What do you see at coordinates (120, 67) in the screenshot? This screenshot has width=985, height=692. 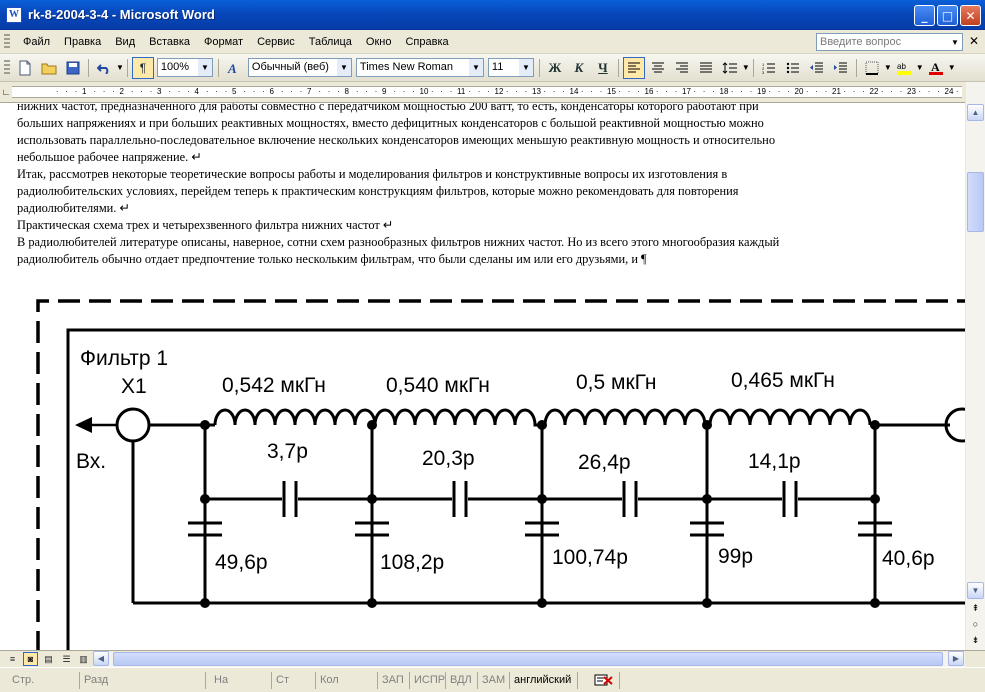 I see `undo-dropdown-icon: ▼` at bounding box center [120, 67].